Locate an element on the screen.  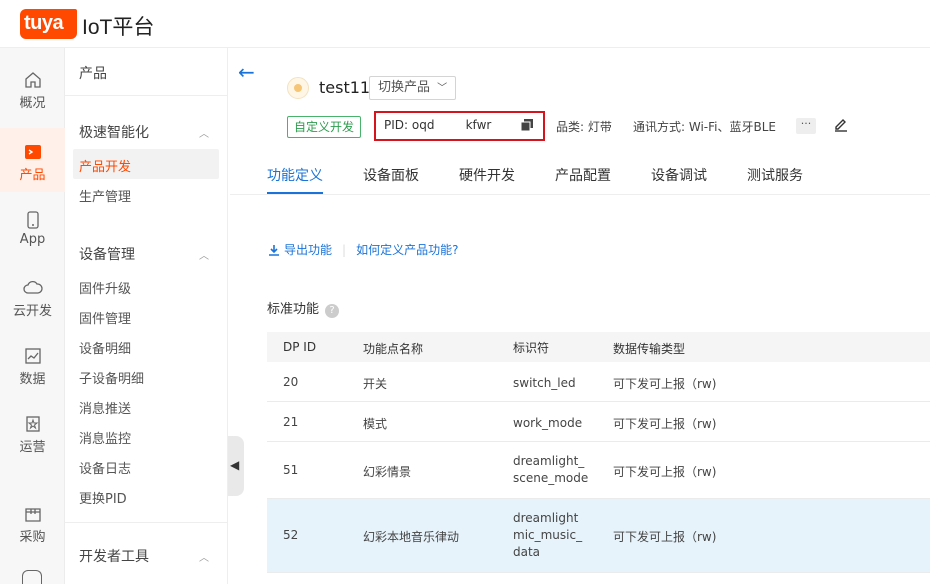
rail-item-purchase: 采购 is located at coordinates (32, 535).